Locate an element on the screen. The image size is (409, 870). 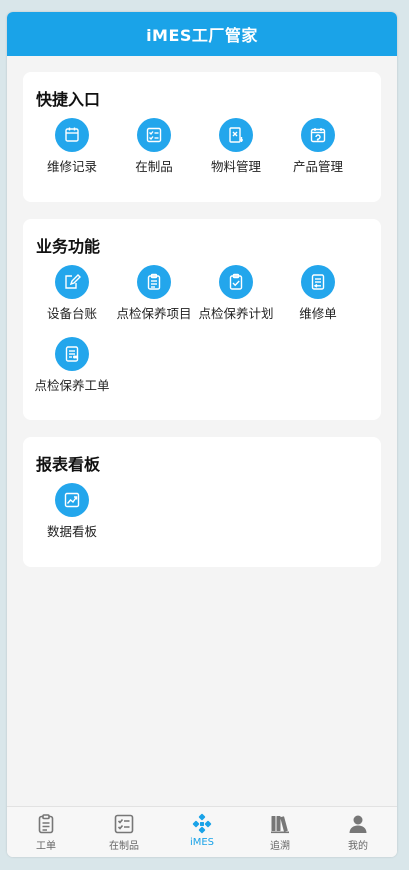
app-header: iMES工厂管家 is located at coordinates (202, 34).